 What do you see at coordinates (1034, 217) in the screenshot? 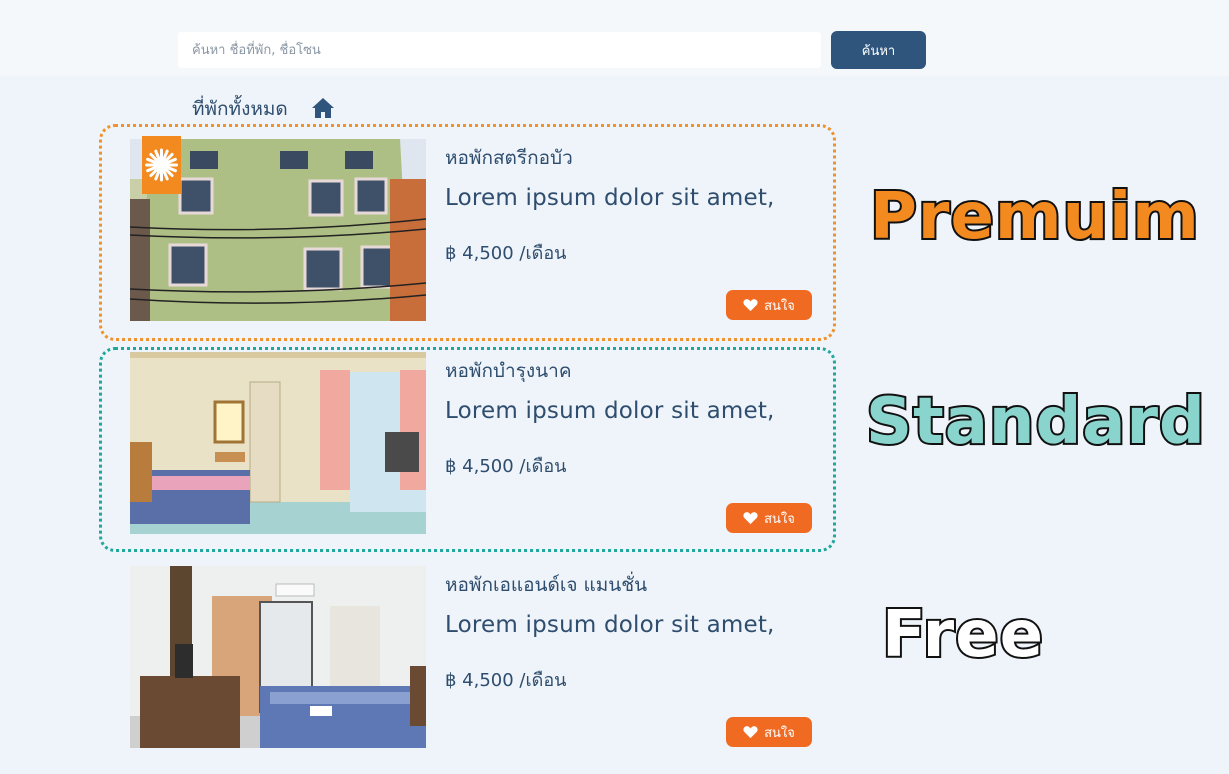
I see `tier-label-premium: Premuim` at bounding box center [1034, 217].